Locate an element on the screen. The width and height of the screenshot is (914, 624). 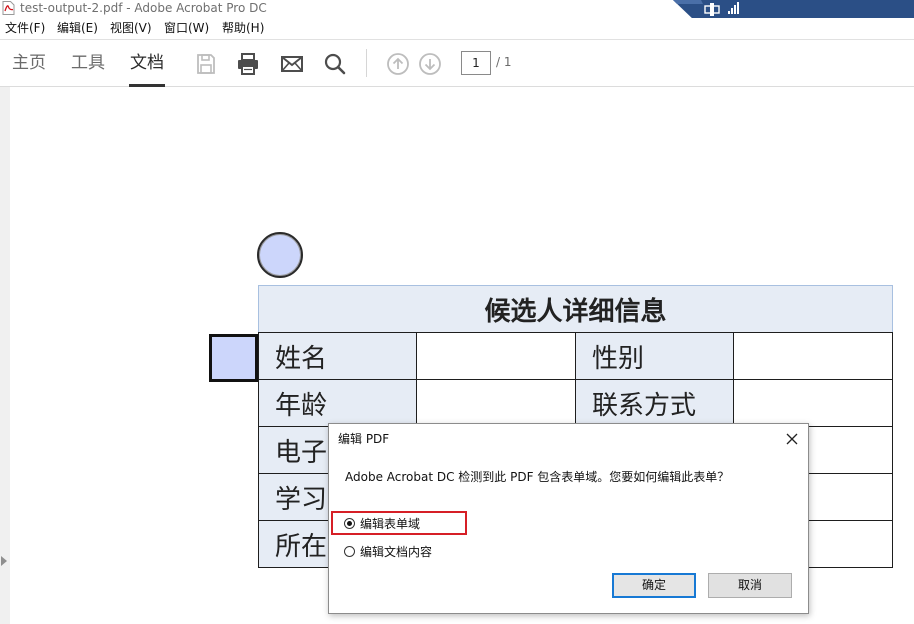
form-header: 候选人详细信息 is located at coordinates (575, 309).